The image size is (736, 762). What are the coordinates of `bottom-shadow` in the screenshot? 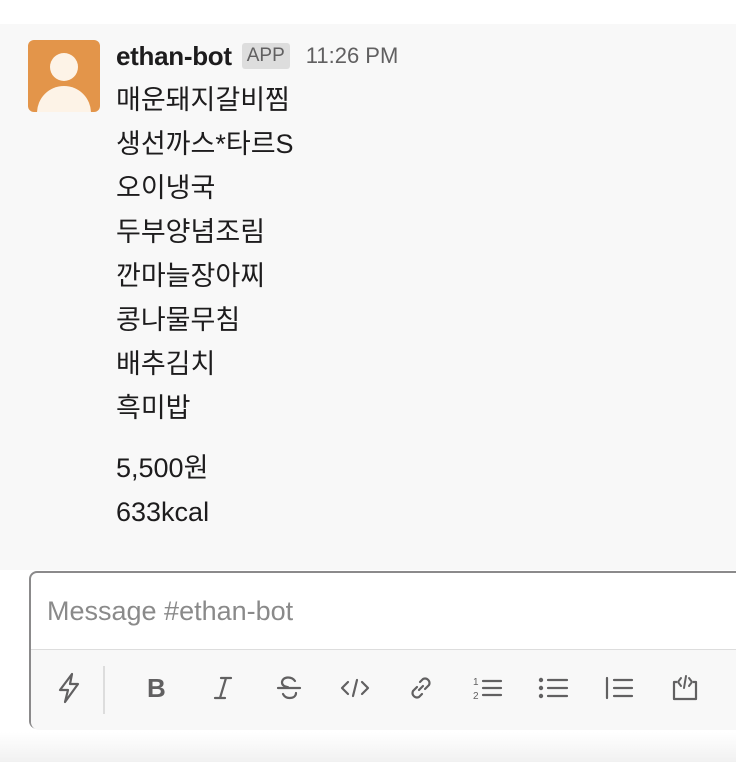 It's located at (368, 747).